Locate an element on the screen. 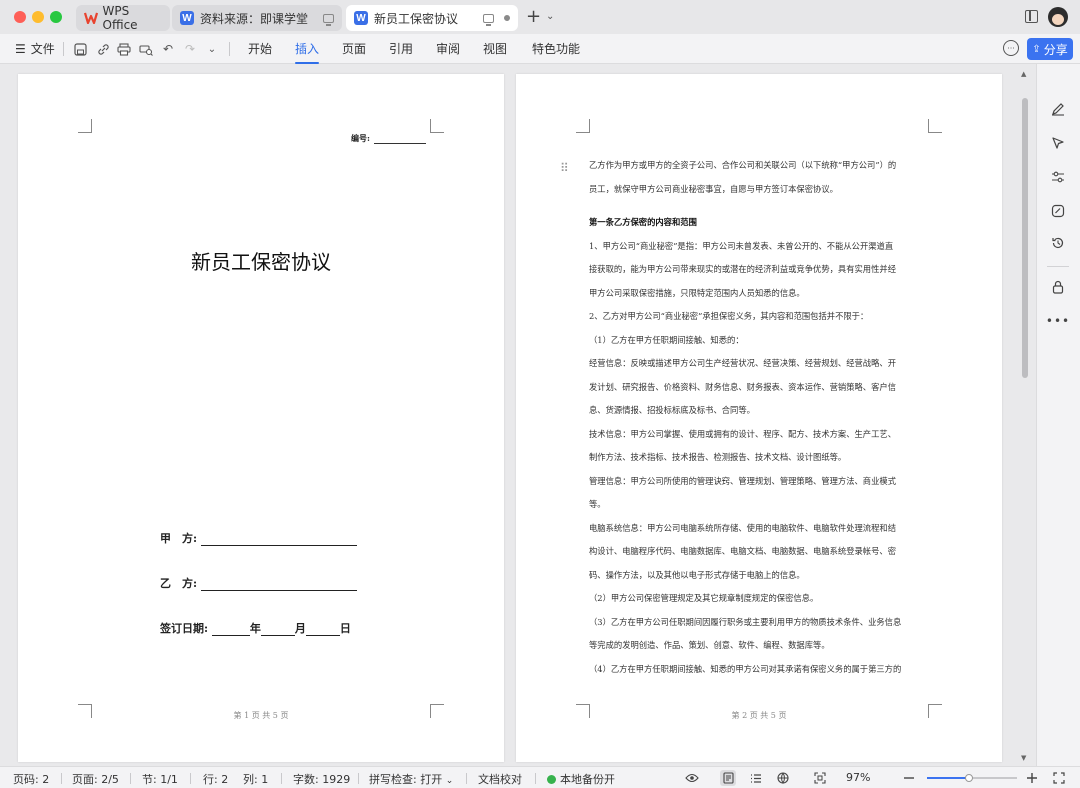 The image size is (1080, 788). ai-edit-icon is located at coordinates (1058, 211).